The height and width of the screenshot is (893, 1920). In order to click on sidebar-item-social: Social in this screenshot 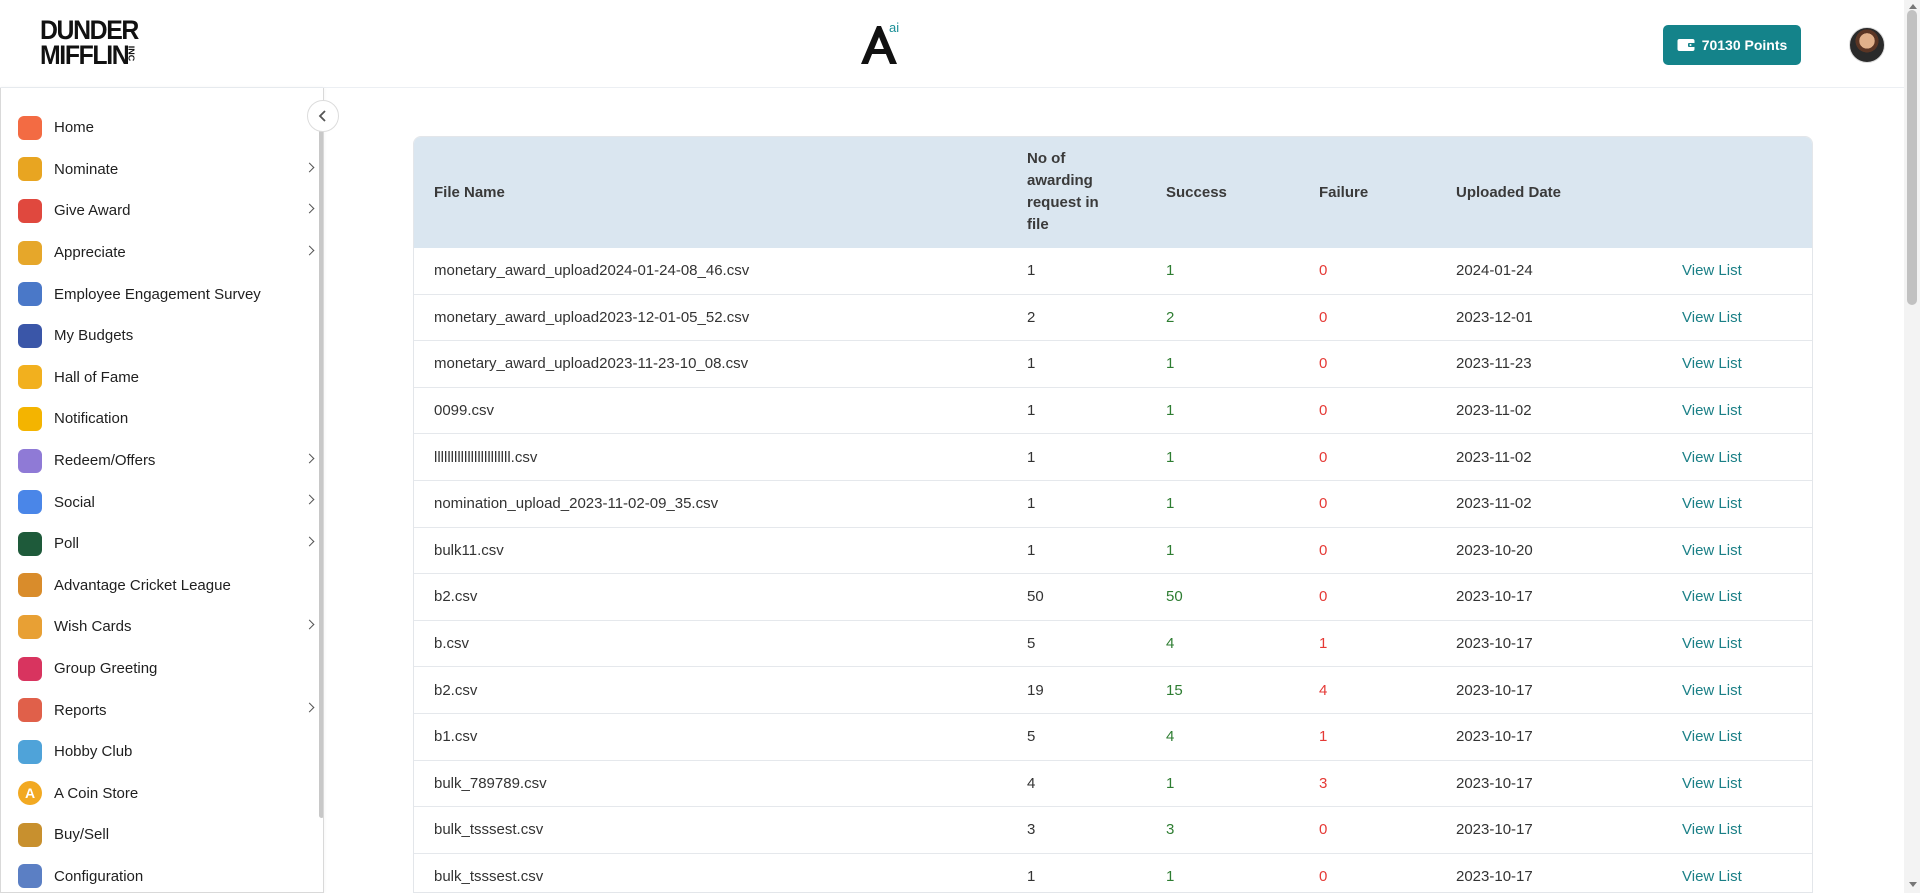, I will do `click(159, 502)`.